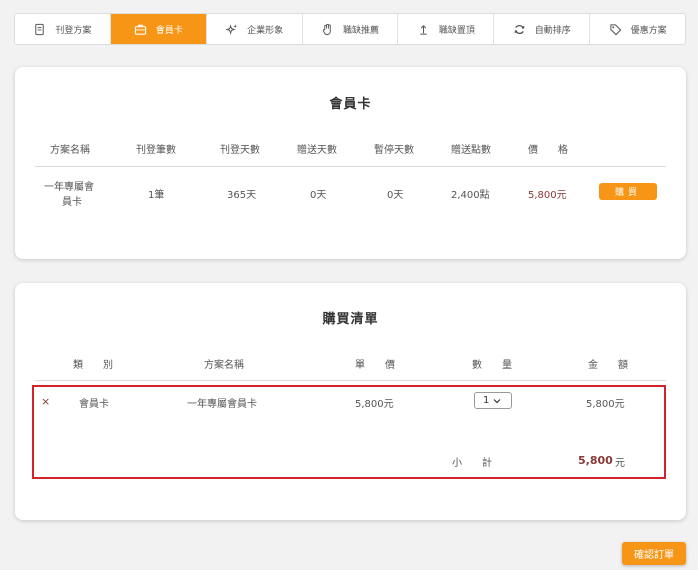 Image resolution: width=698 pixels, height=570 pixels. I want to click on remove-item-button: ×, so click(45, 401).